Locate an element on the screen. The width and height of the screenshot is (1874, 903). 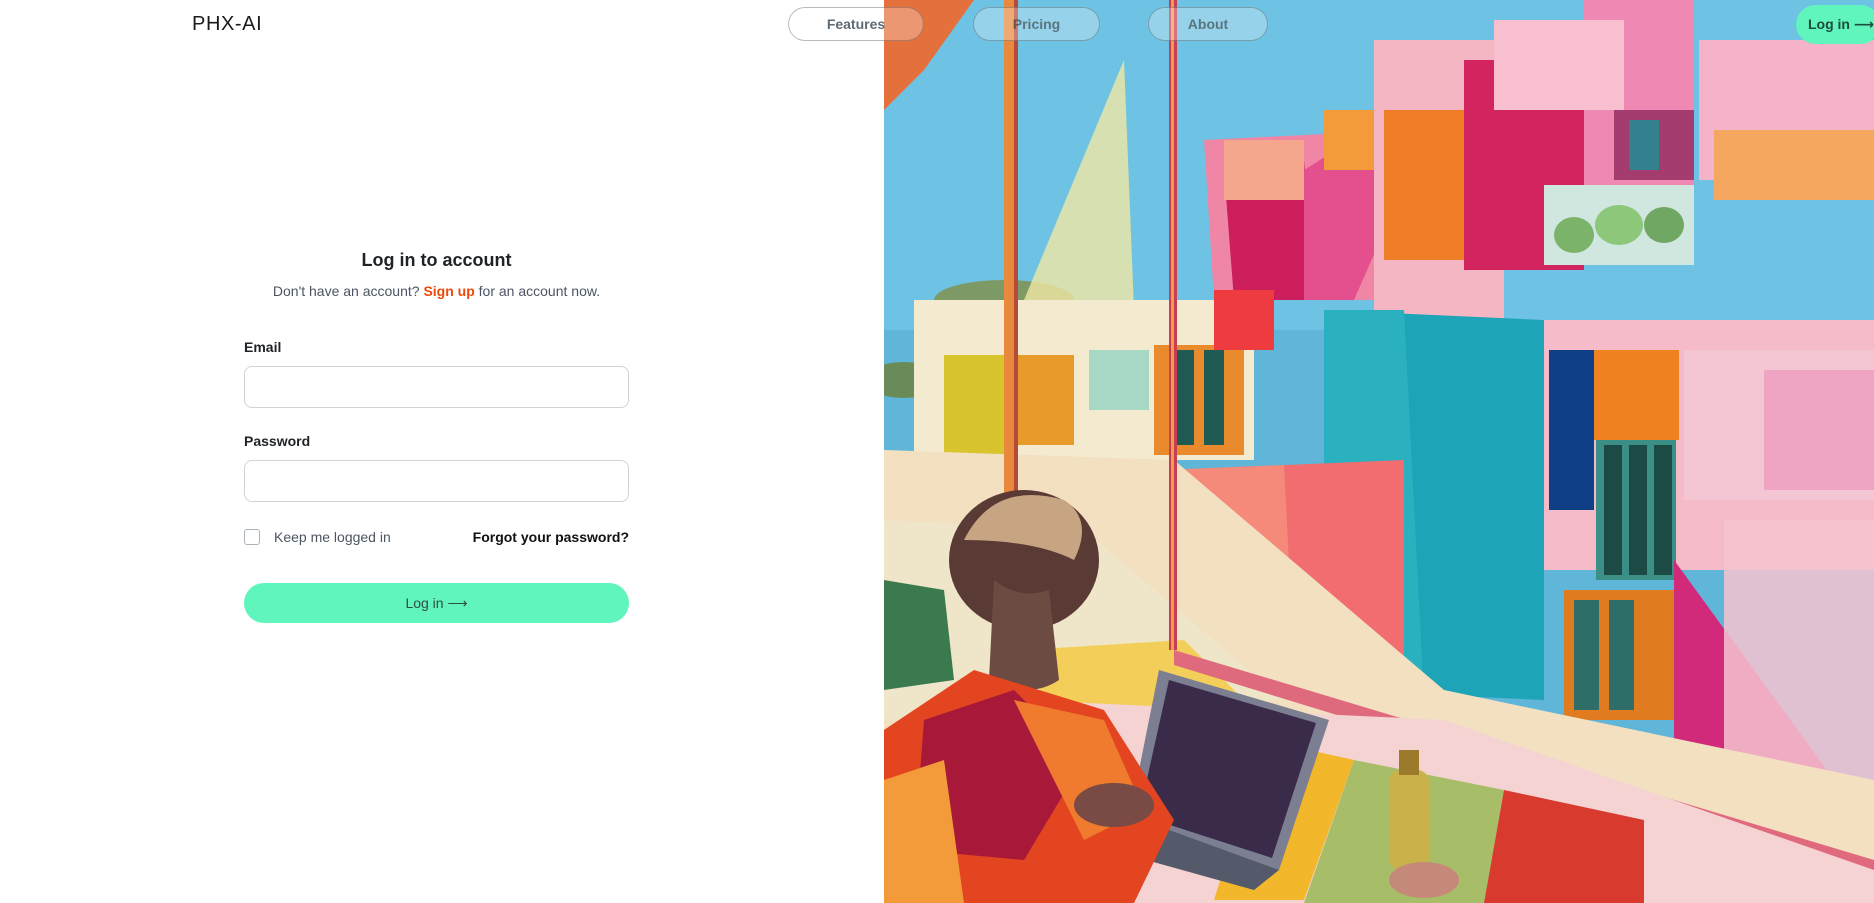
password-field is located at coordinates (436, 481).